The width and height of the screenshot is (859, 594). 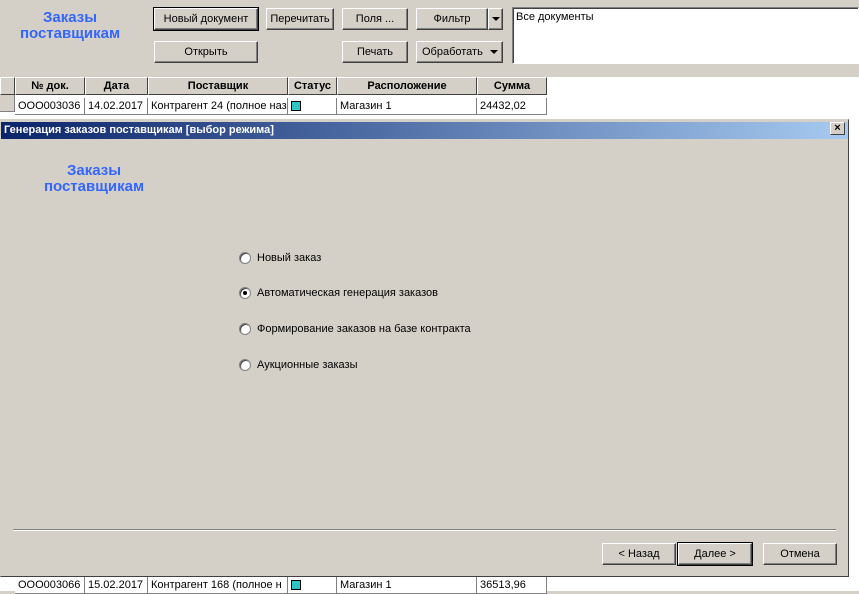 I want to click on row-indicator, so click(x=7, y=103).